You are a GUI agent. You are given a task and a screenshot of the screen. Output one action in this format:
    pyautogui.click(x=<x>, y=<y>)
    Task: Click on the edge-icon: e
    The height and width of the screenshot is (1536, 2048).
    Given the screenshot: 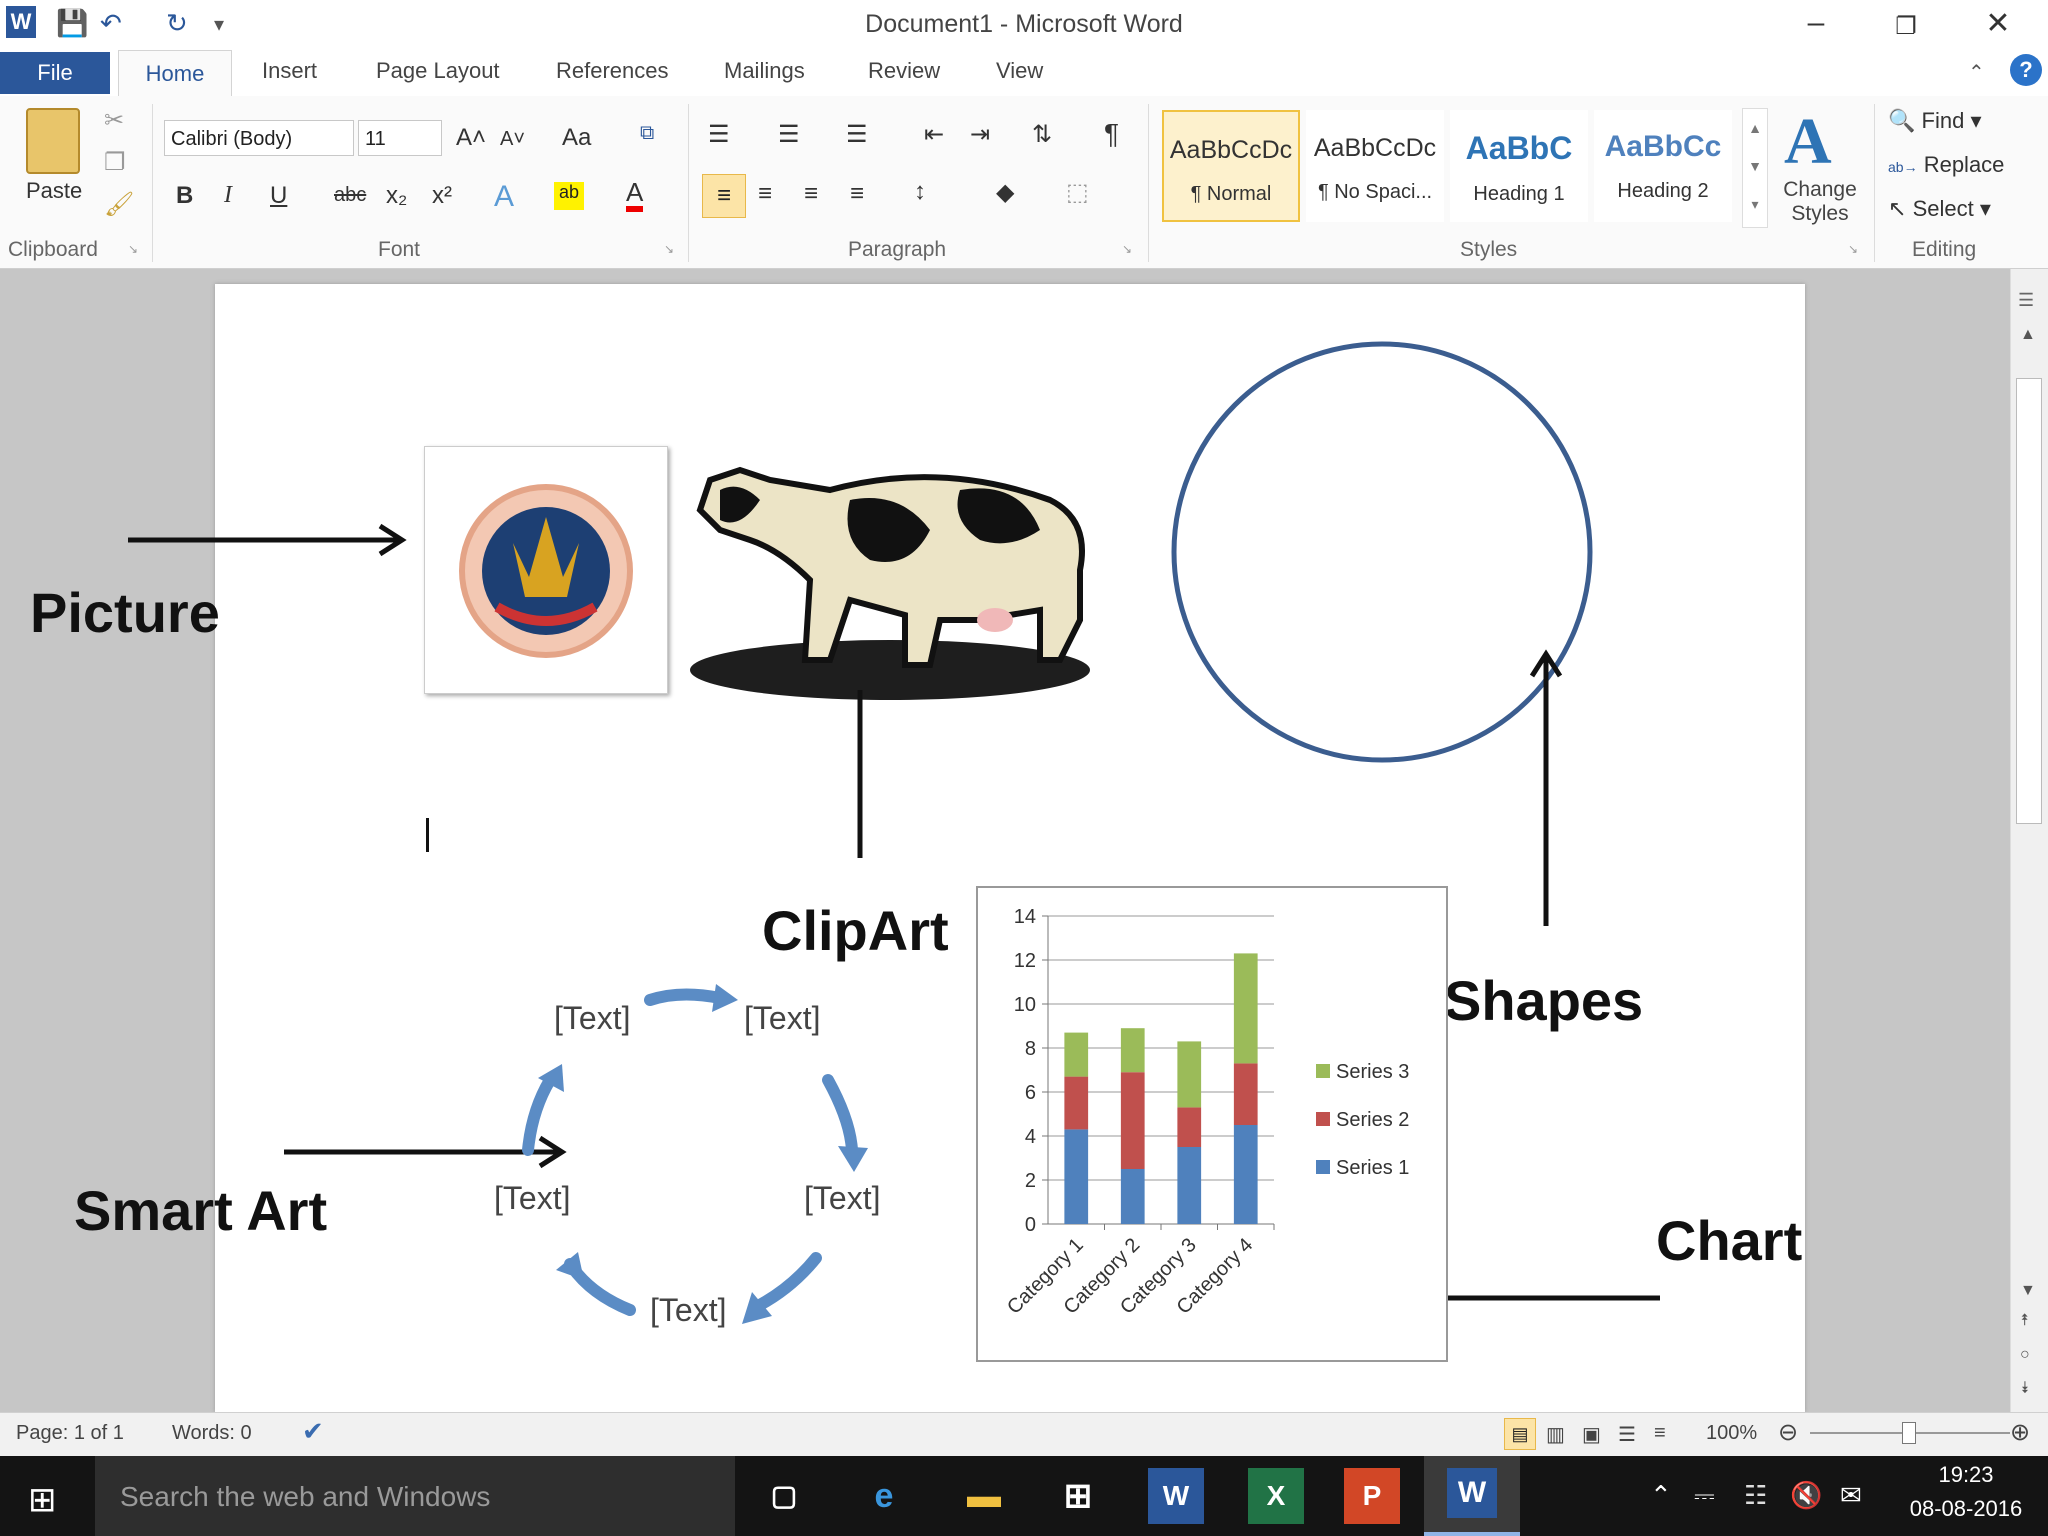 What is the action you would take?
    pyautogui.click(x=884, y=1496)
    